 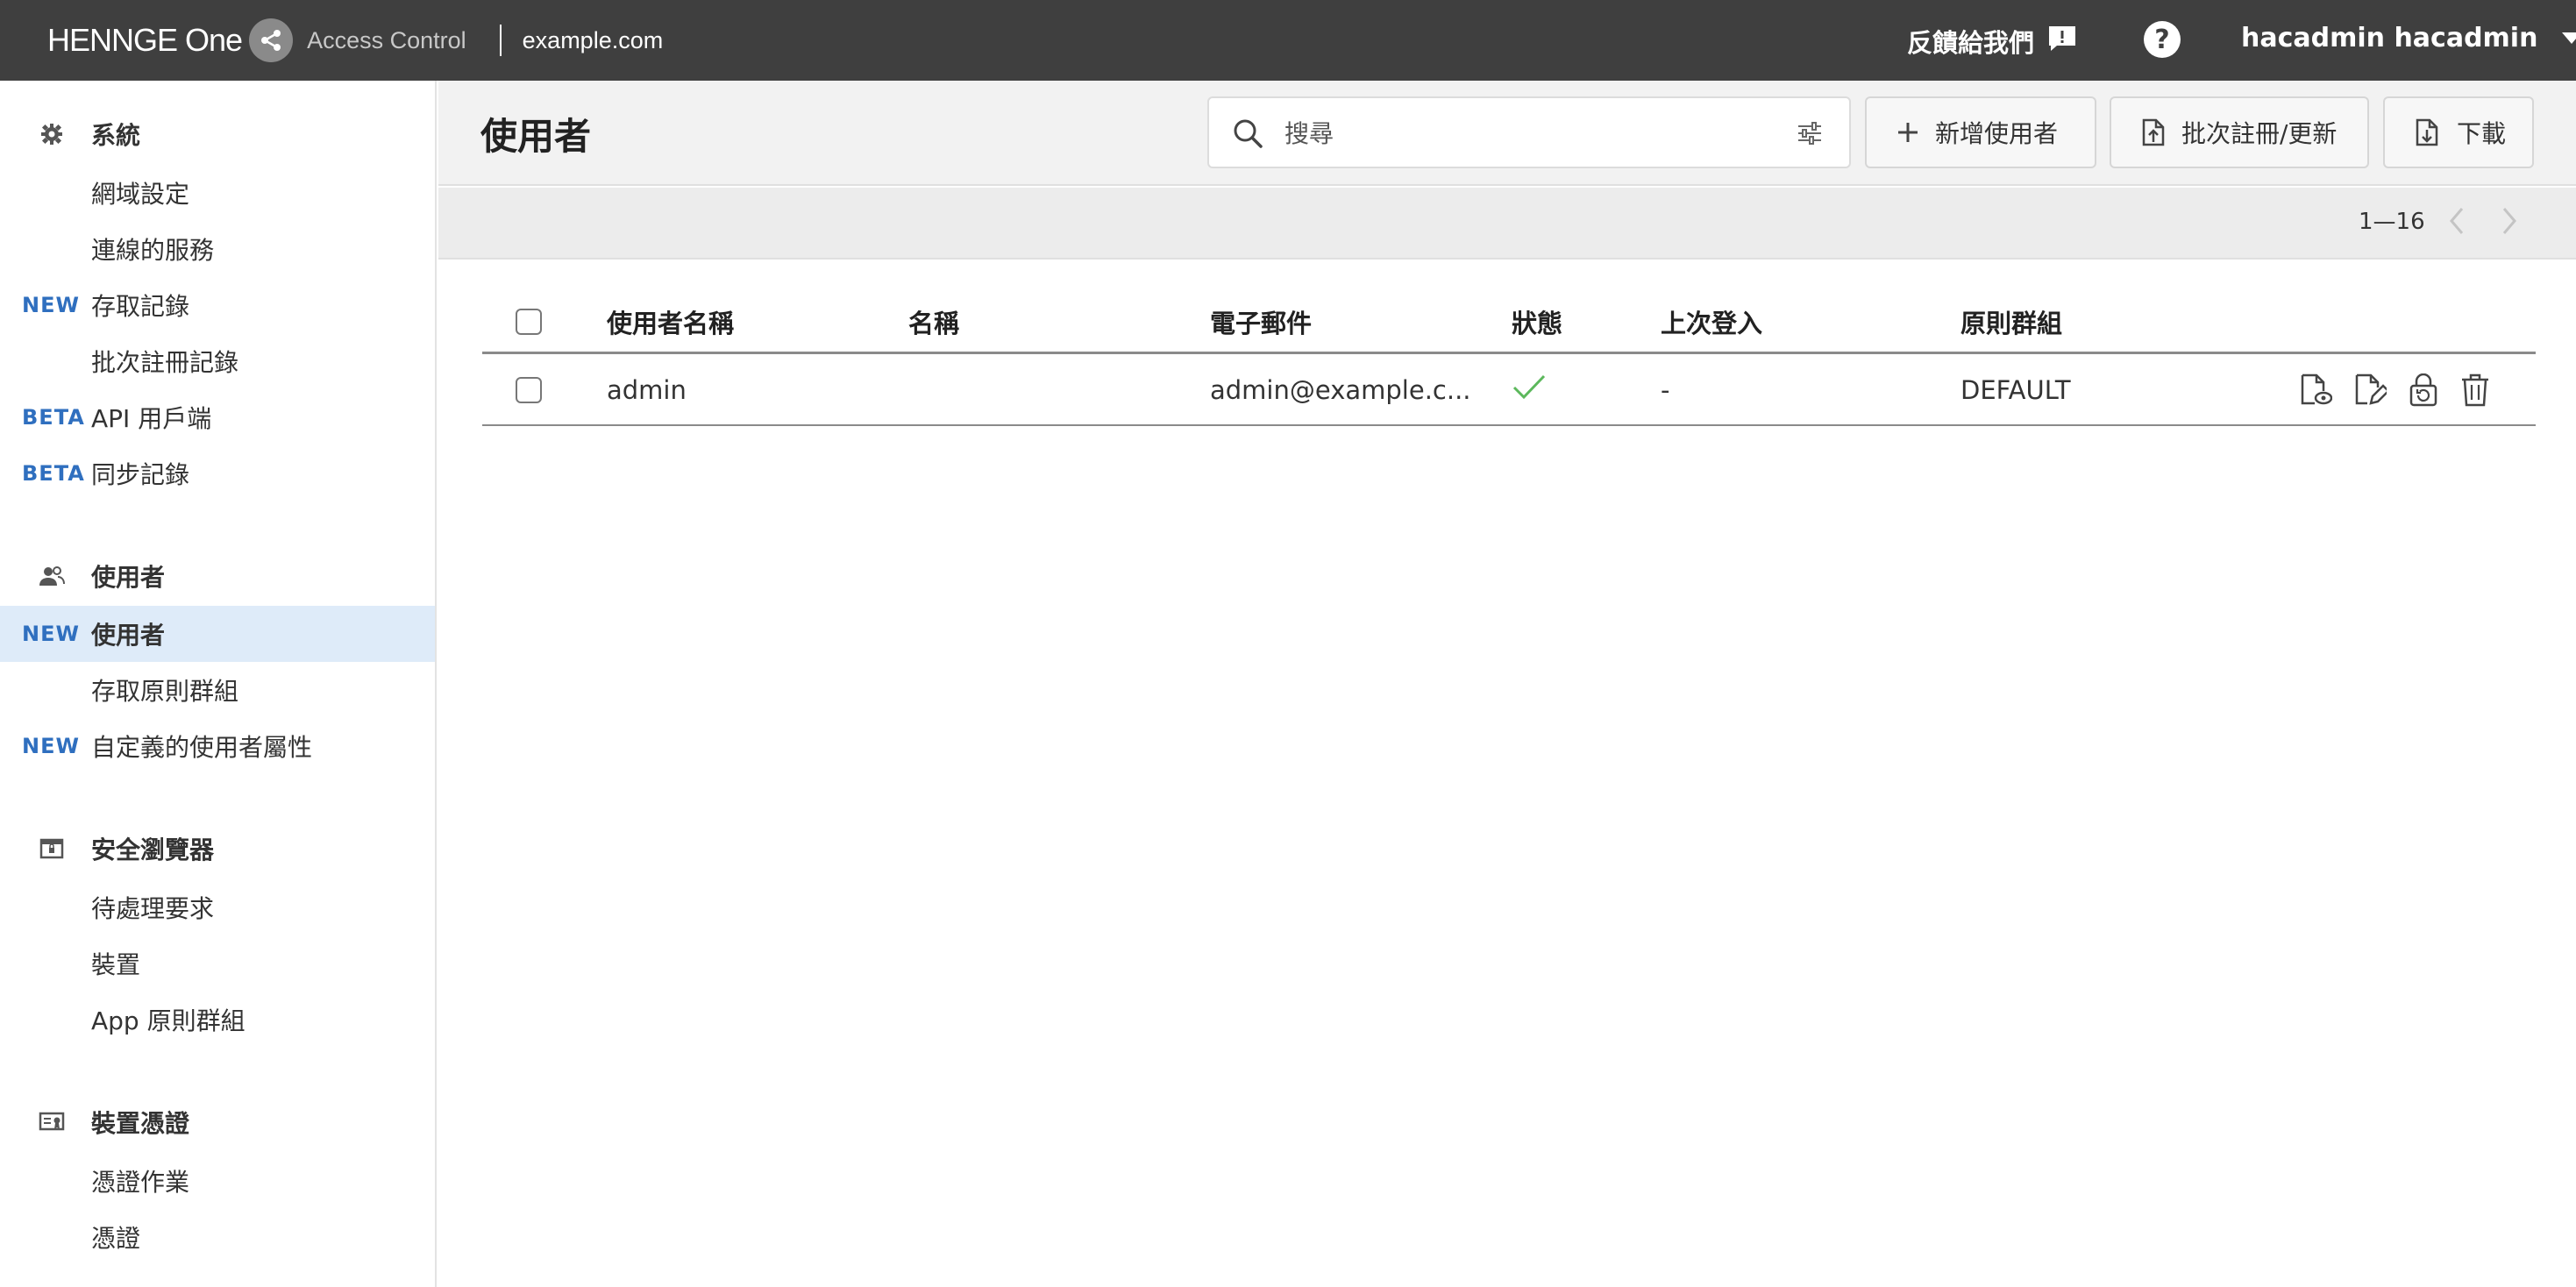 I want to click on user-menu: hacadmin hacadmin, so click(x=2408, y=38).